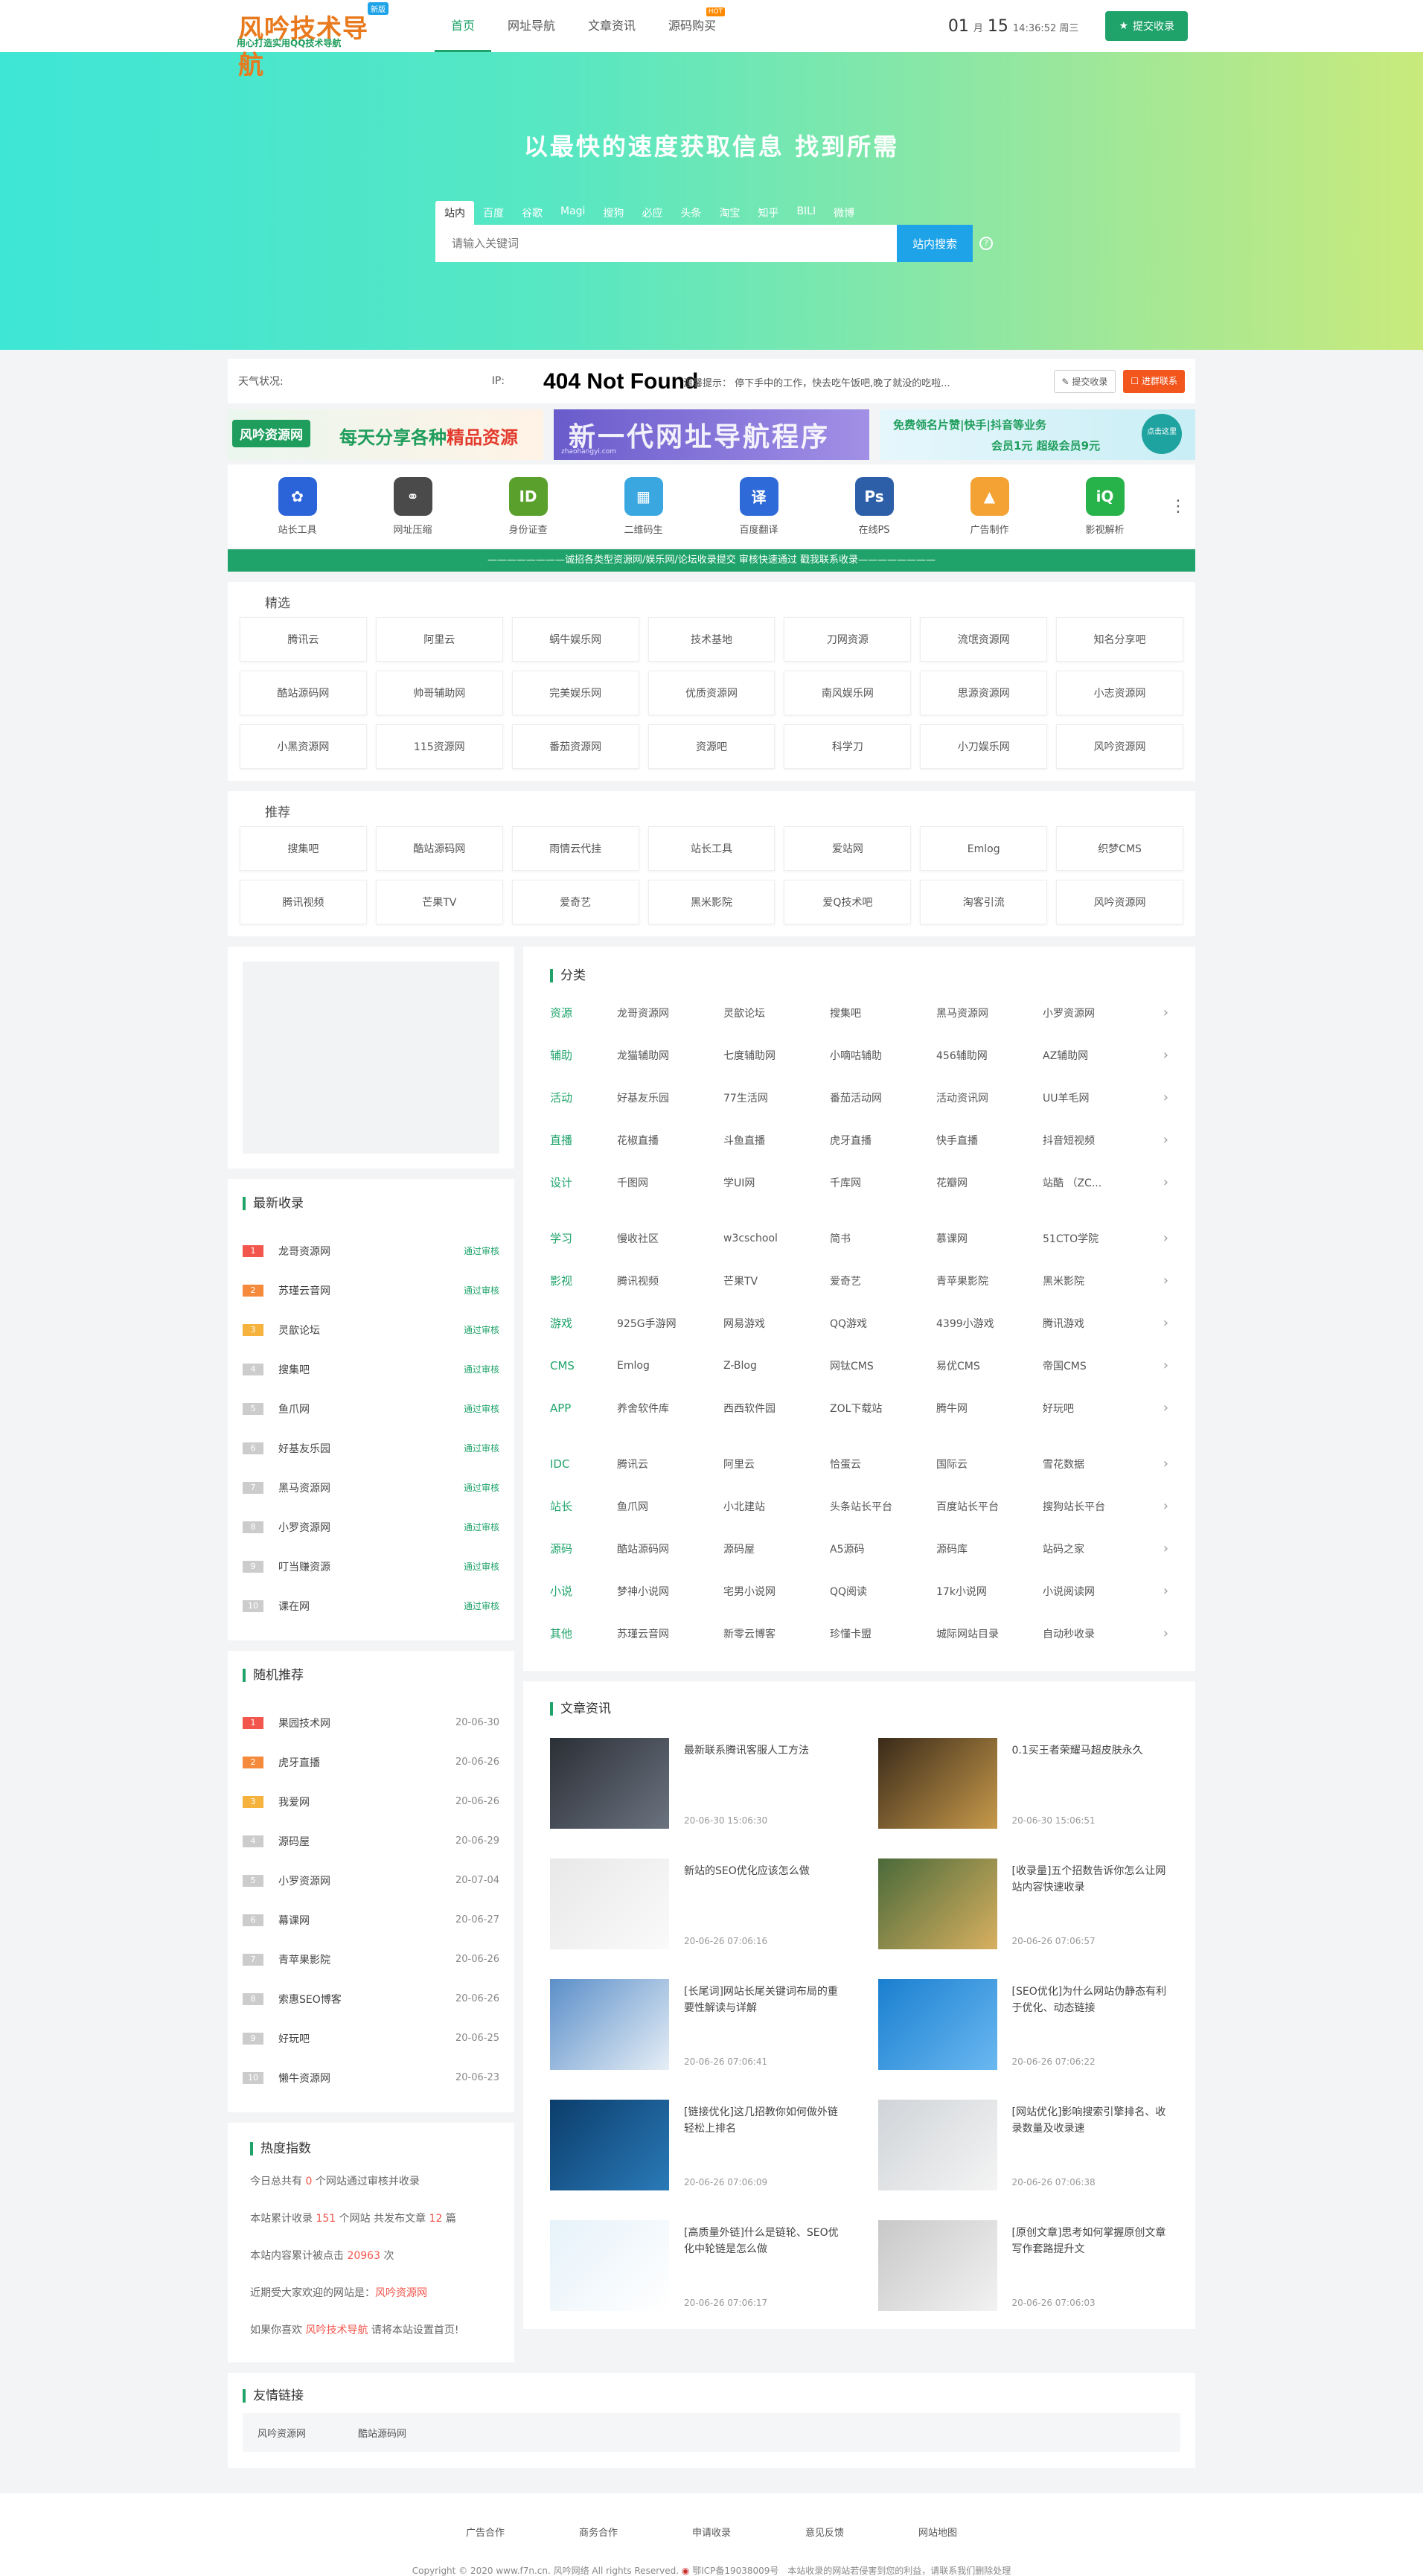 This screenshot has height=2576, width=1423. What do you see at coordinates (439, 639) in the screenshot?
I see `link-tile: 阿里云` at bounding box center [439, 639].